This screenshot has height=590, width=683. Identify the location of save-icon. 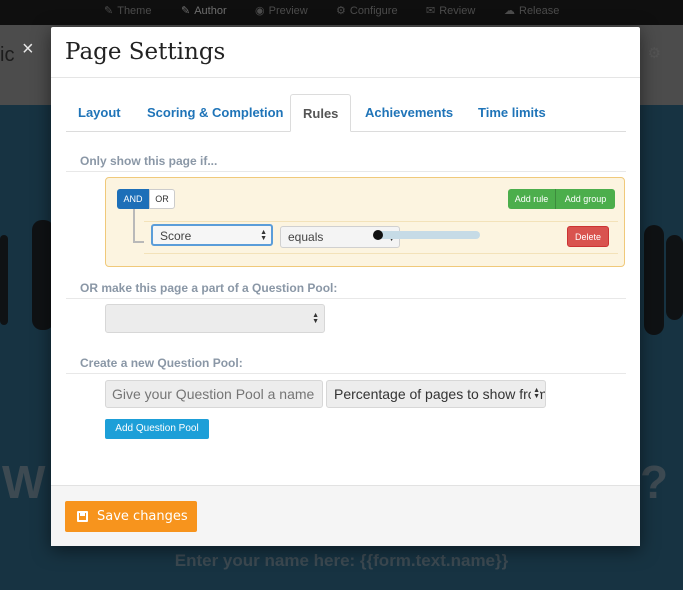
(82, 516).